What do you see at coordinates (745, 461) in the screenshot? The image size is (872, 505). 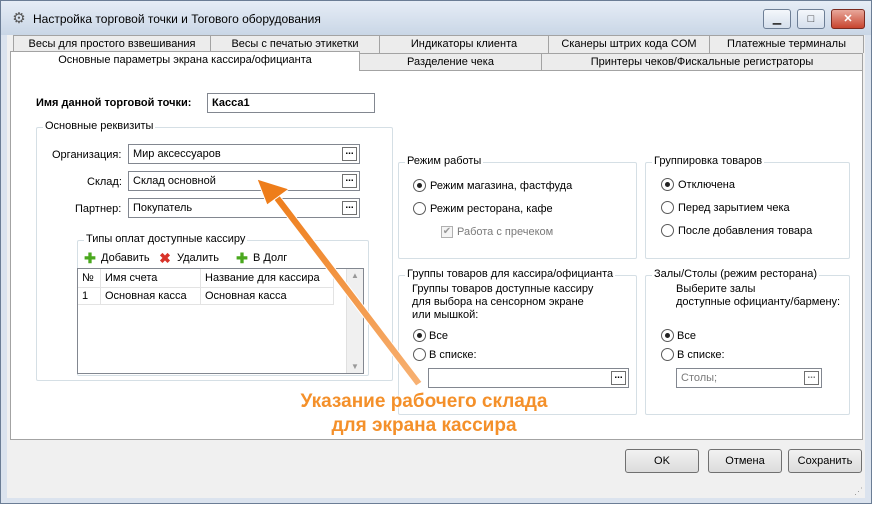 I see `cancel-button: Отмена` at bounding box center [745, 461].